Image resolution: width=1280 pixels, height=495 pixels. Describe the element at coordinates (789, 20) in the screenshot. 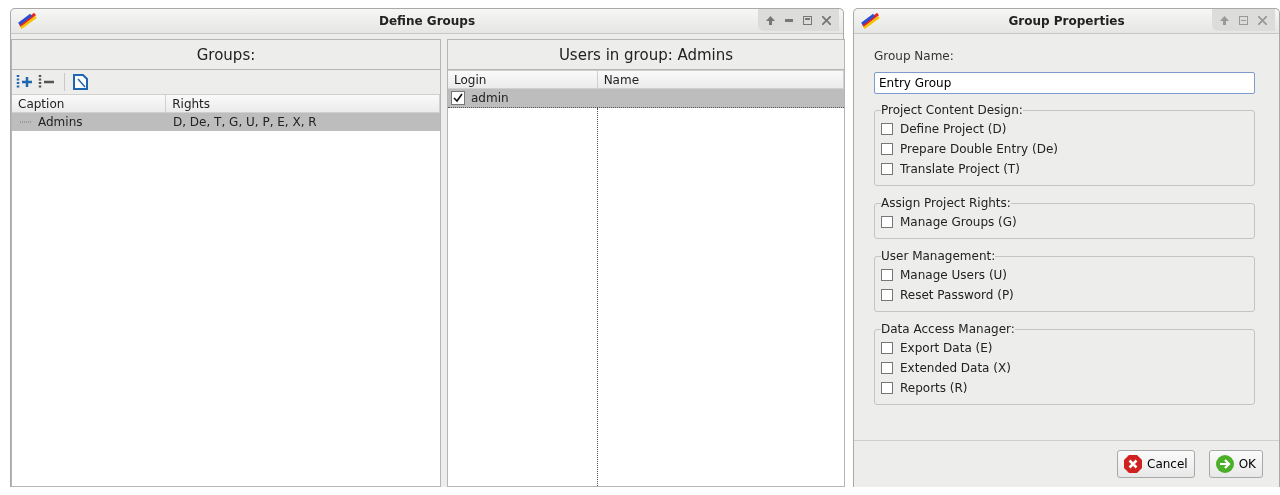

I see `minimize-icon` at that location.